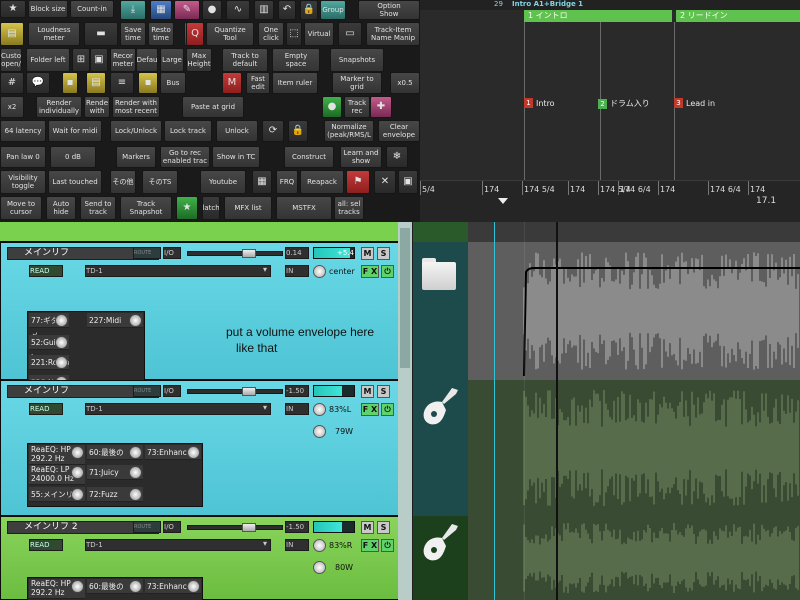 The width and height of the screenshot is (800, 600). What do you see at coordinates (173, 83) in the screenshot?
I see `toolbar-button-26: Bus` at bounding box center [173, 83].